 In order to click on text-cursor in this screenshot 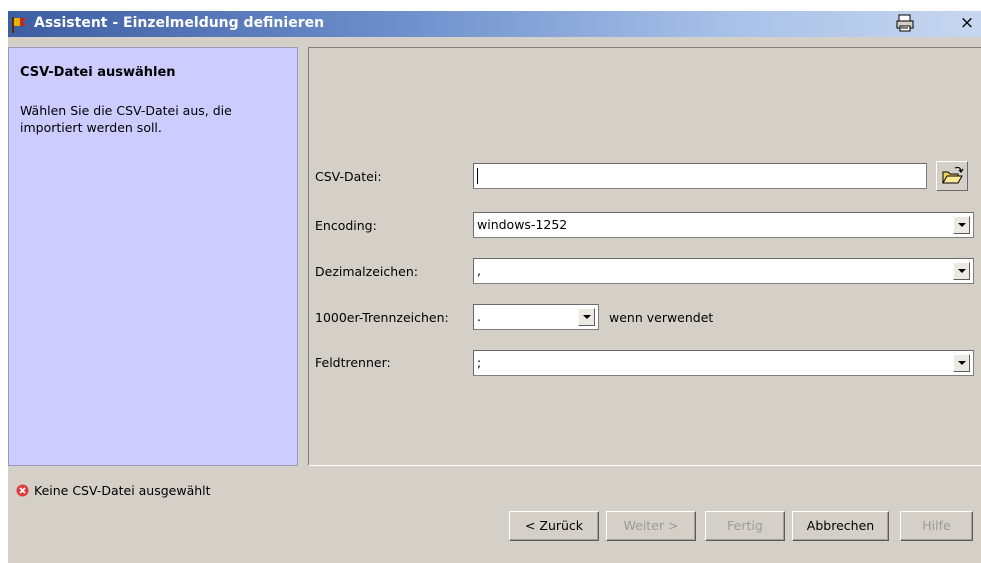, I will do `click(477, 175)`.